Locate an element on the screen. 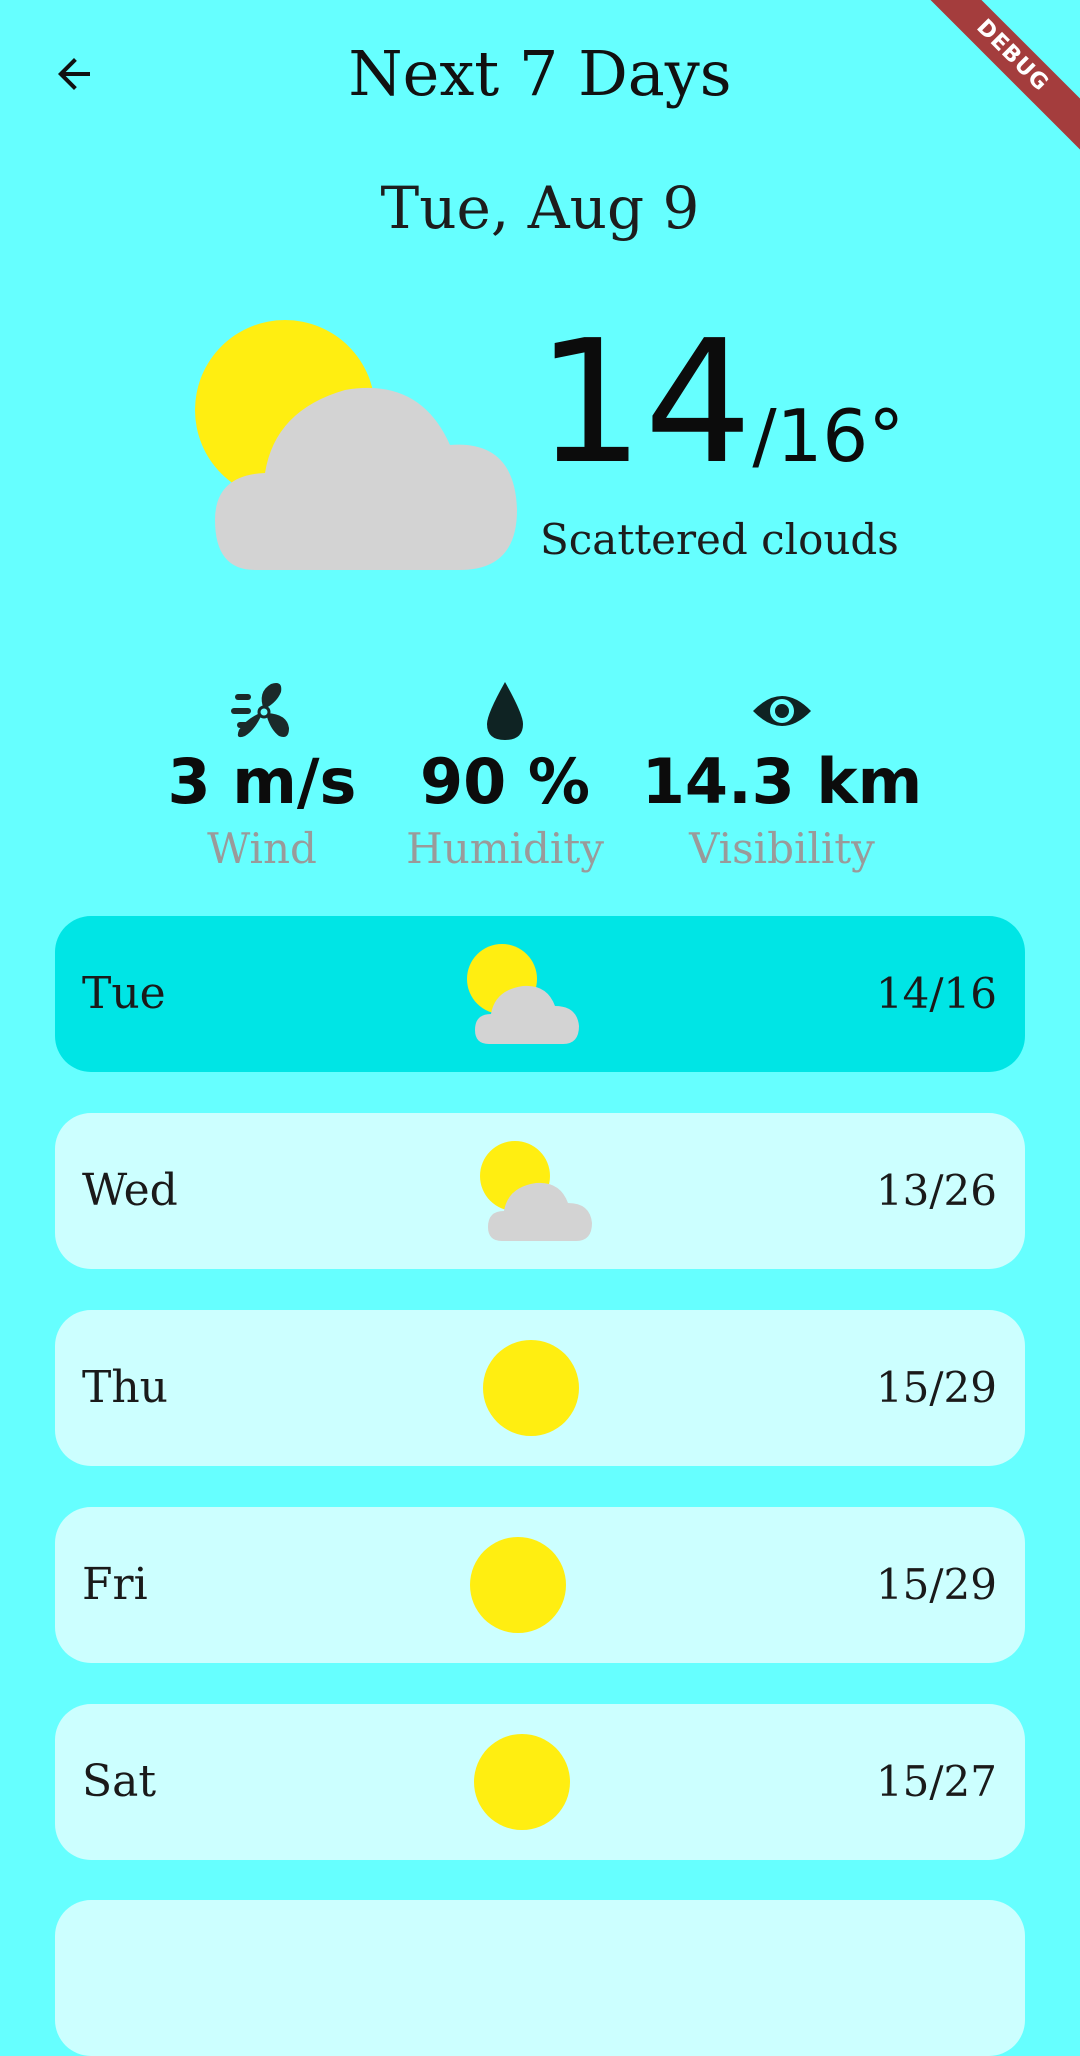  day-name: Wed is located at coordinates (130, 1190).